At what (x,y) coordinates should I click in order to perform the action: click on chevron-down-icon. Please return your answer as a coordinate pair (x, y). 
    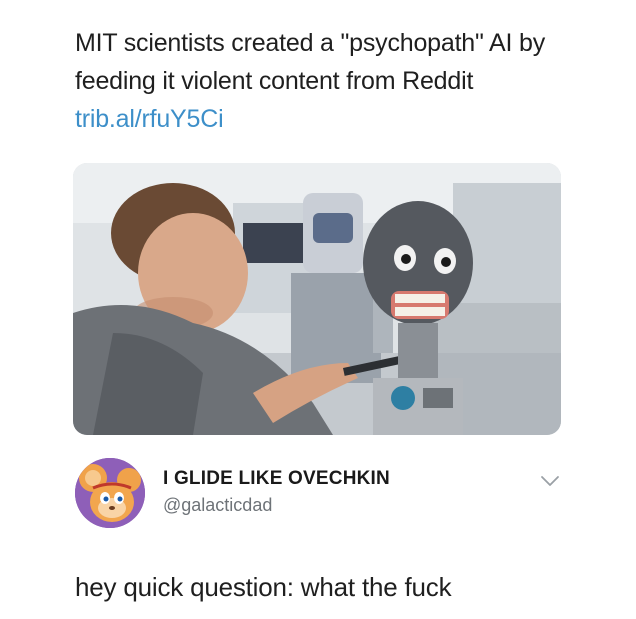
    Looking at the image, I should click on (550, 481).